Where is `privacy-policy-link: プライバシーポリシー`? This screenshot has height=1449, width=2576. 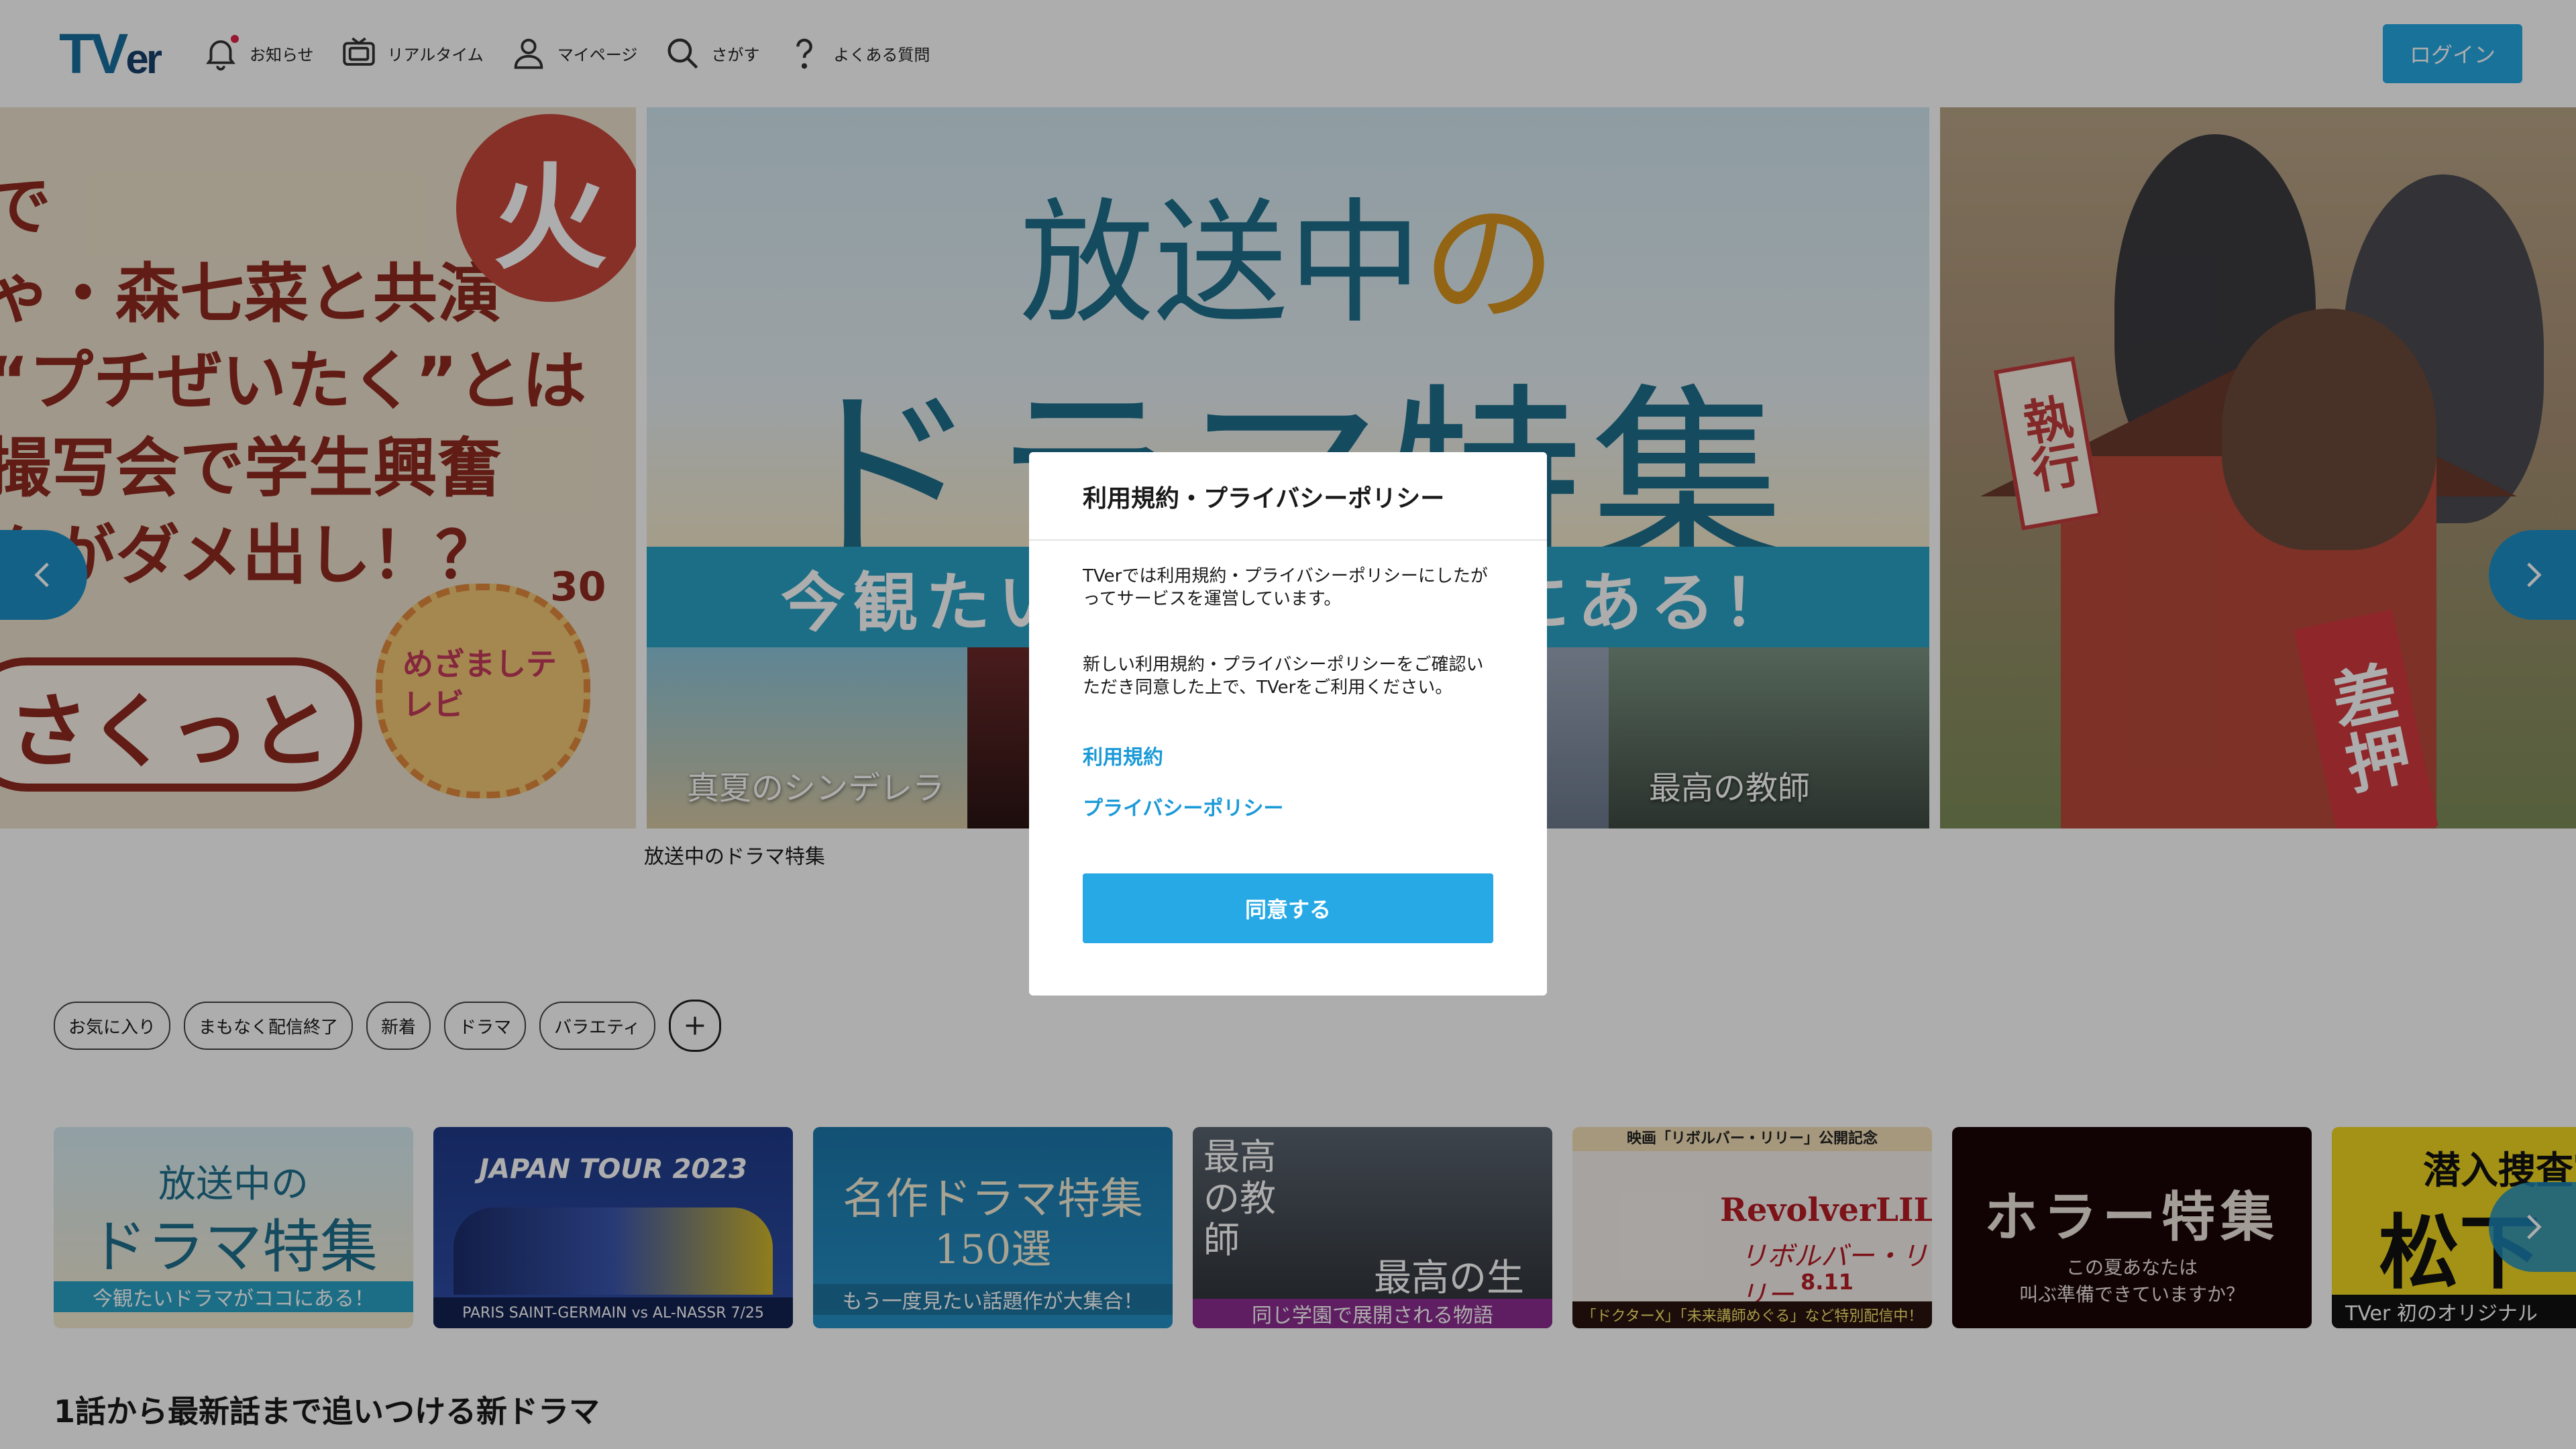 privacy-policy-link: プライバシーポリシー is located at coordinates (1183, 806).